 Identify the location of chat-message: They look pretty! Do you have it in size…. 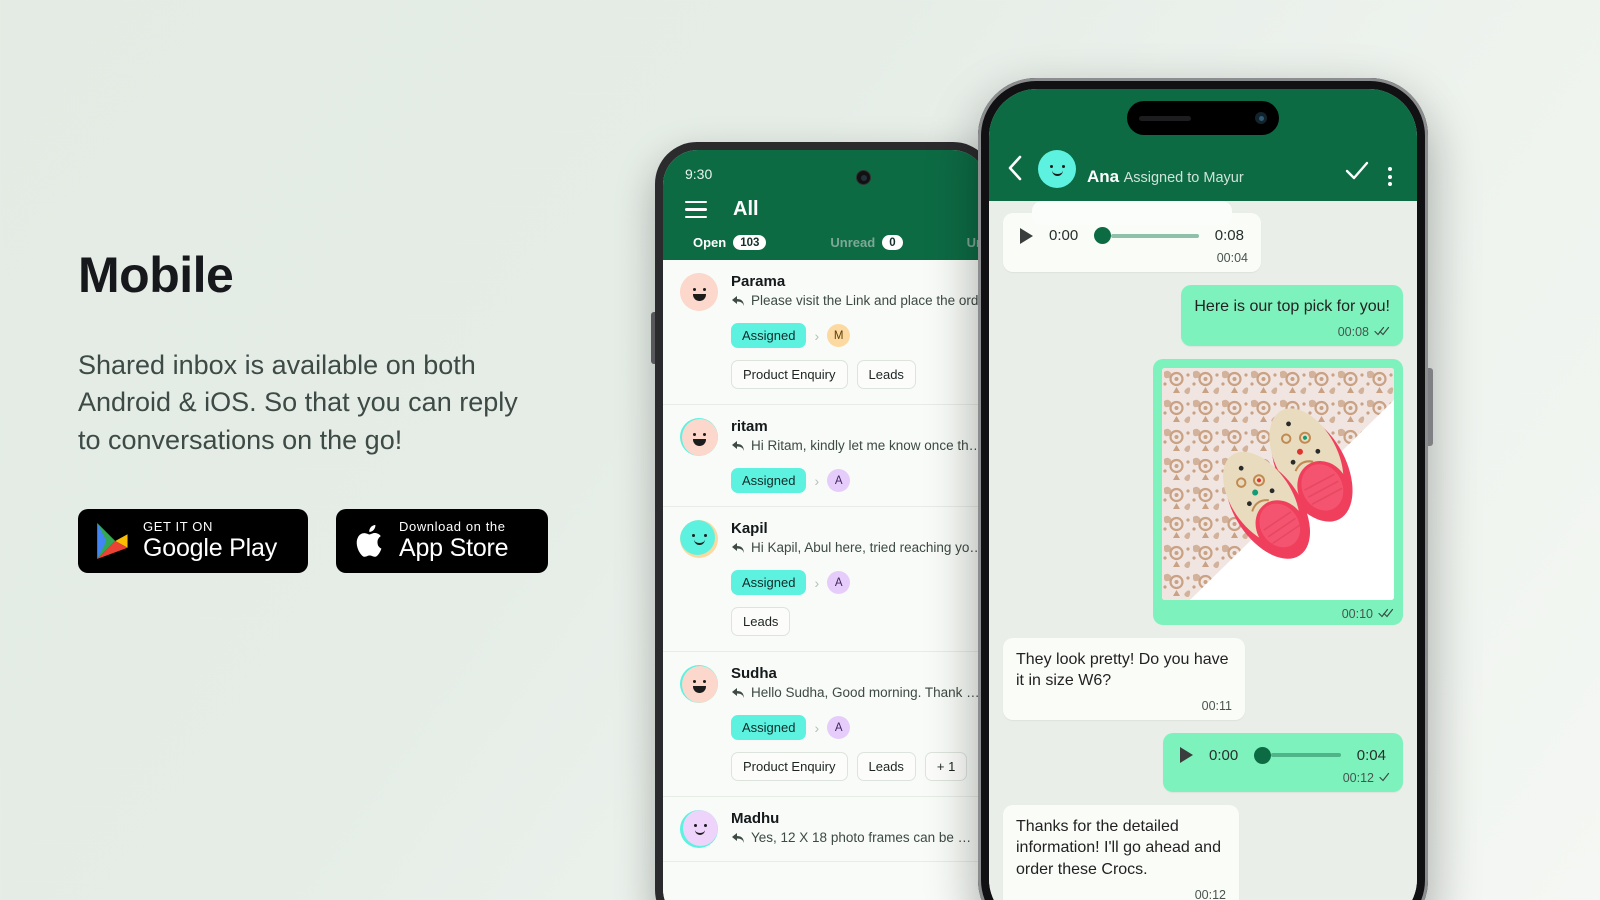
(1203, 678).